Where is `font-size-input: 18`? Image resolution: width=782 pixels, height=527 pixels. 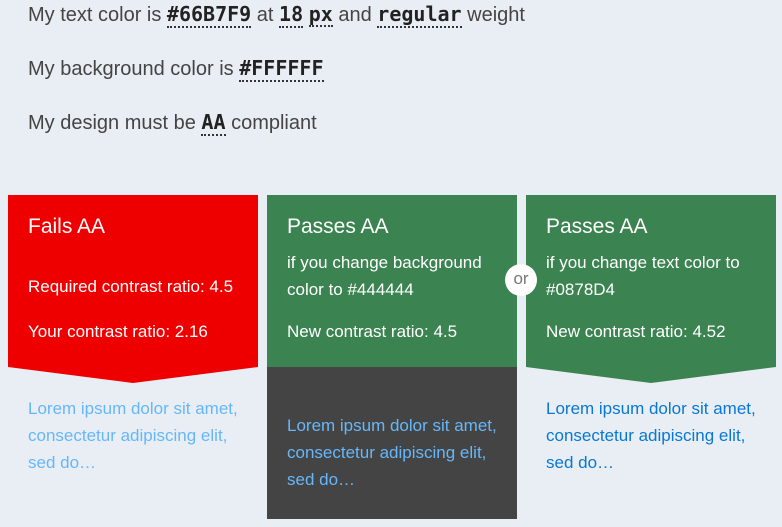 font-size-input: 18 is located at coordinates (291, 15).